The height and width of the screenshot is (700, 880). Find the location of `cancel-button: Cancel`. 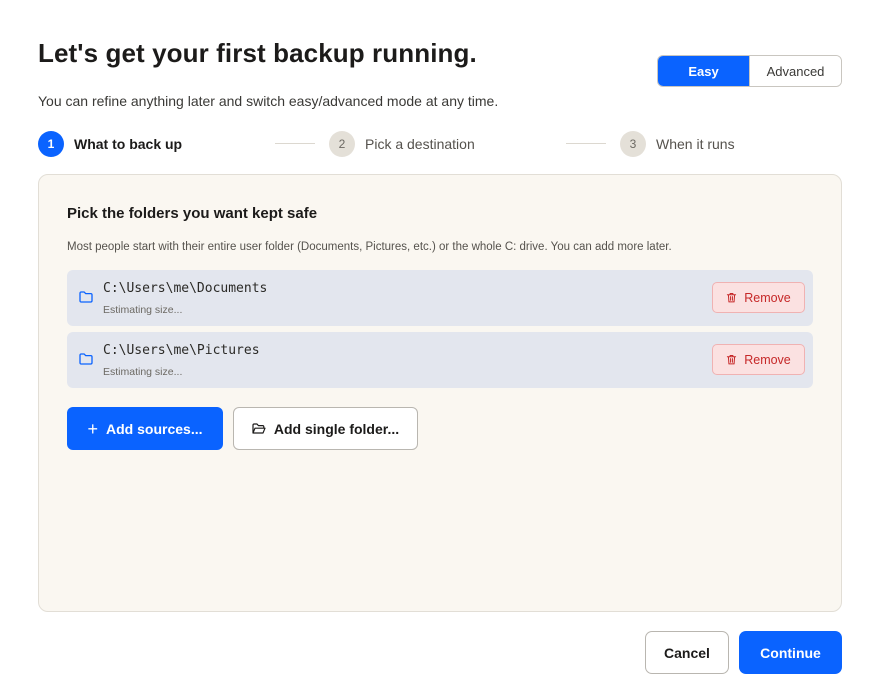

cancel-button: Cancel is located at coordinates (687, 652).